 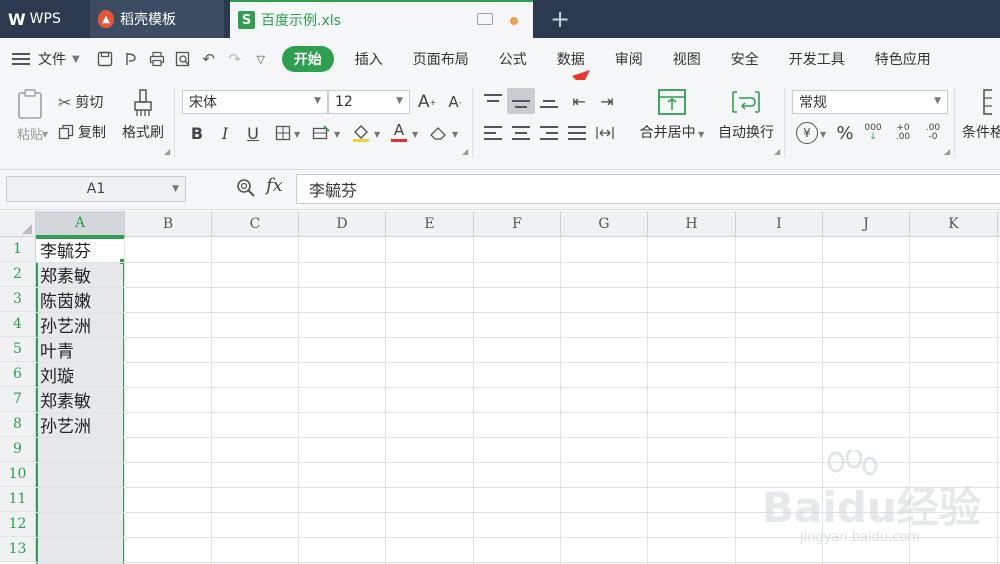 I want to click on merge-center-button: 合并居中 ▼, so click(x=672, y=115).